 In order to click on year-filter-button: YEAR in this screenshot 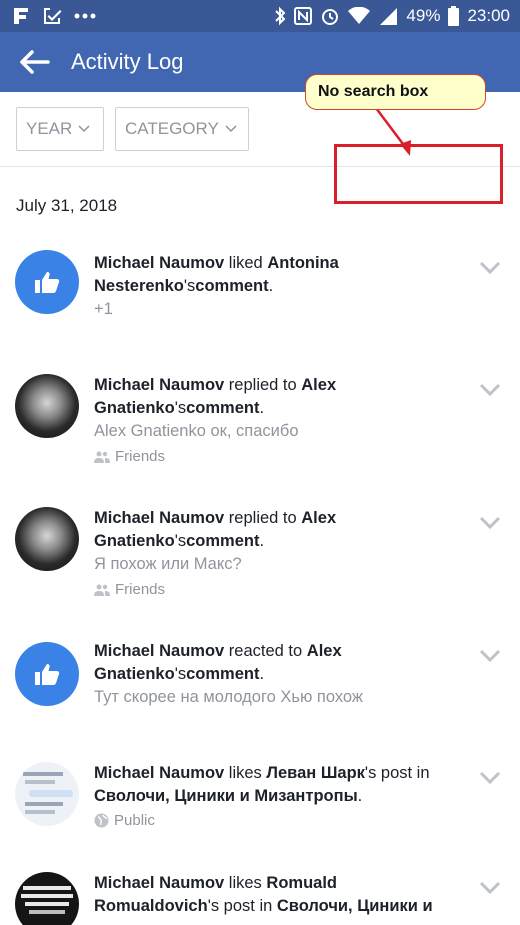, I will do `click(60, 129)`.